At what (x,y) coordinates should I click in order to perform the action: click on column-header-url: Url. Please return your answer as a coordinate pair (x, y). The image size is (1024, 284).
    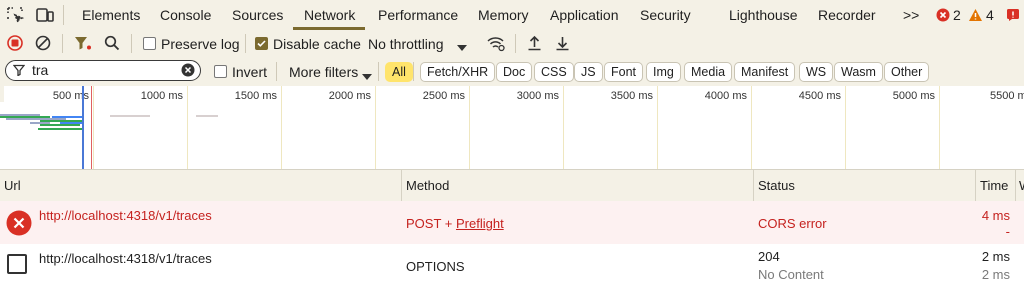
    Looking at the image, I should click on (12, 185).